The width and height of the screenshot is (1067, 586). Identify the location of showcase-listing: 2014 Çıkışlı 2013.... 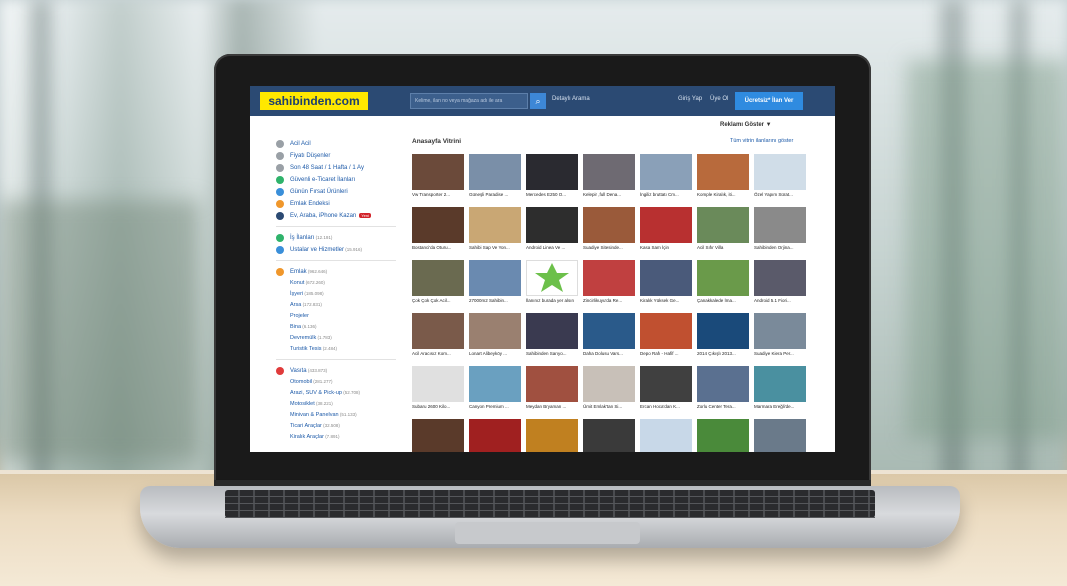
(723, 337).